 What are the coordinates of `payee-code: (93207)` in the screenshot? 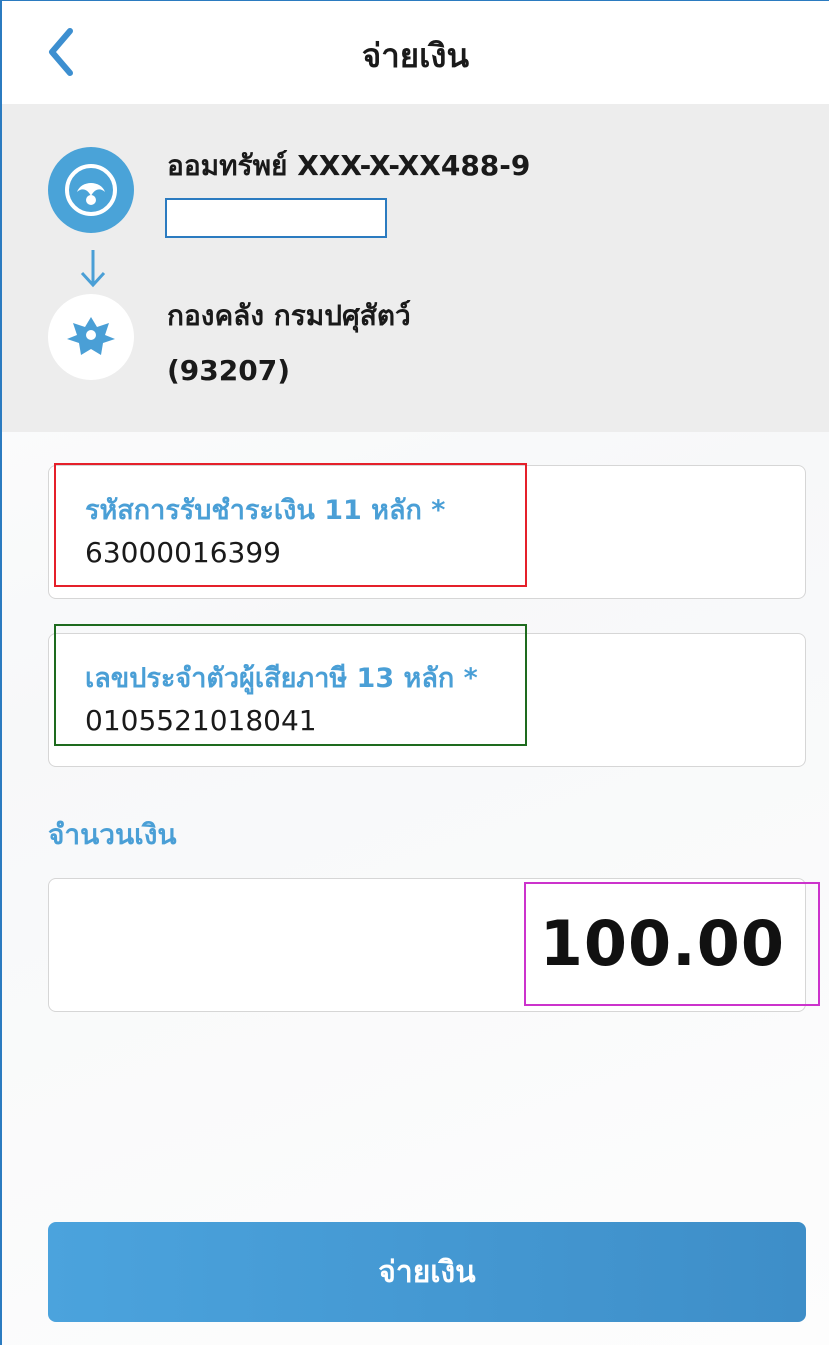 It's located at (229, 370).